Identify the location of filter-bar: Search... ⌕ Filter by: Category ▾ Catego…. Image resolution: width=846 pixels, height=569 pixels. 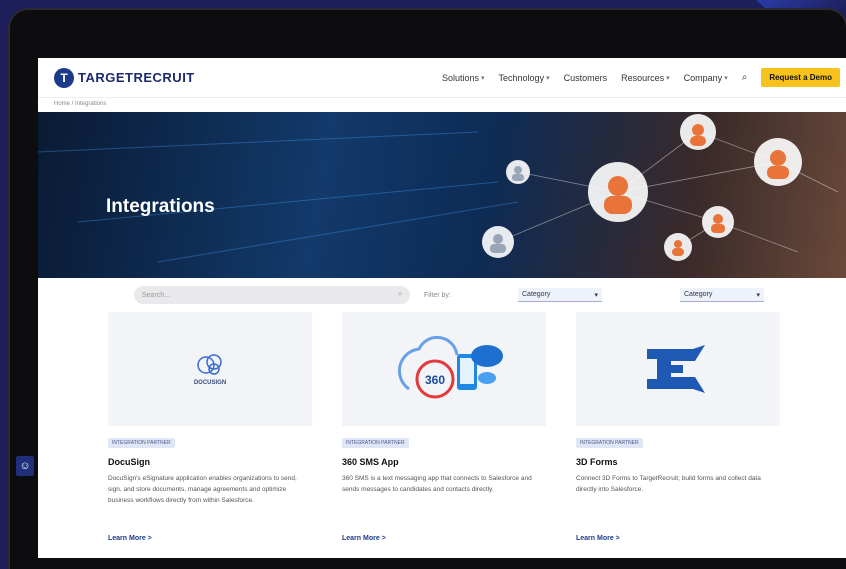
(442, 295).